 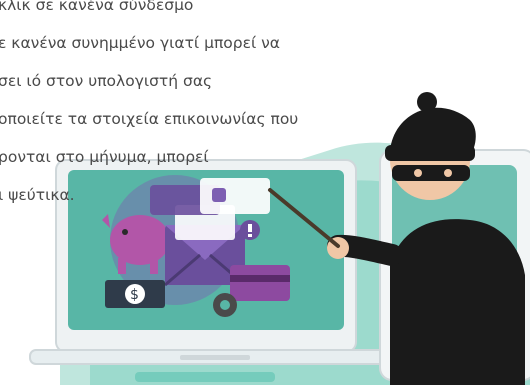 I want to click on text-line: κλικ σε κανένα σύνδεσμο, so click(x=97, y=7).